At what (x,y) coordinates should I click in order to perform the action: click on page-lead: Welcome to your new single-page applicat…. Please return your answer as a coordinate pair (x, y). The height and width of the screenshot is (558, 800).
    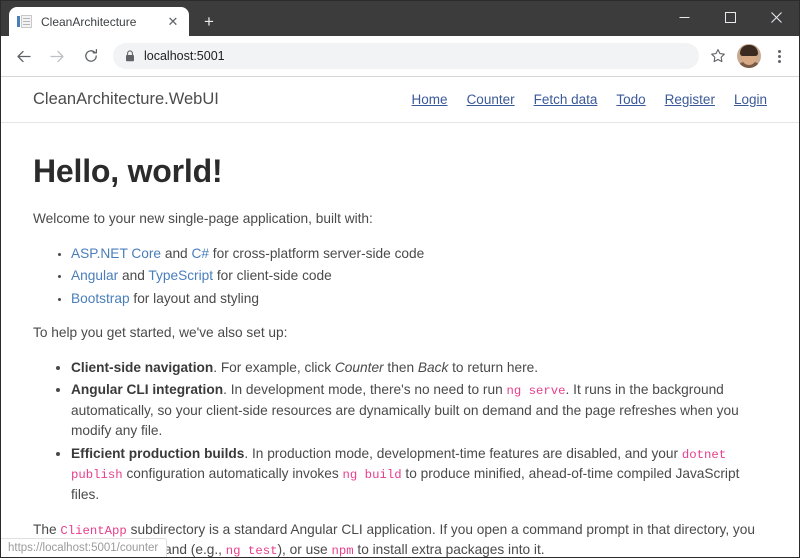
    Looking at the image, I should click on (203, 218).